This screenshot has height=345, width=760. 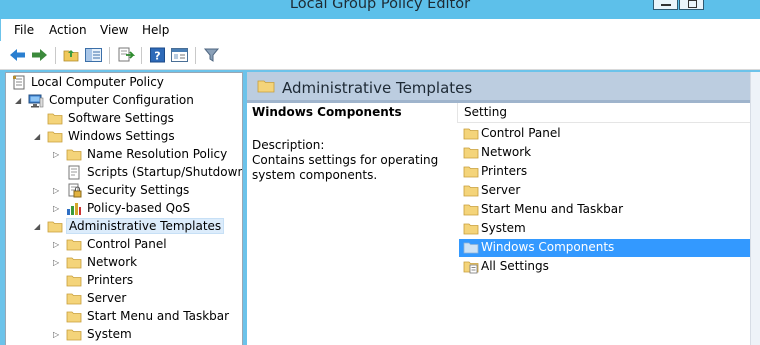 I want to click on tree-label: Server, so click(x=107, y=298).